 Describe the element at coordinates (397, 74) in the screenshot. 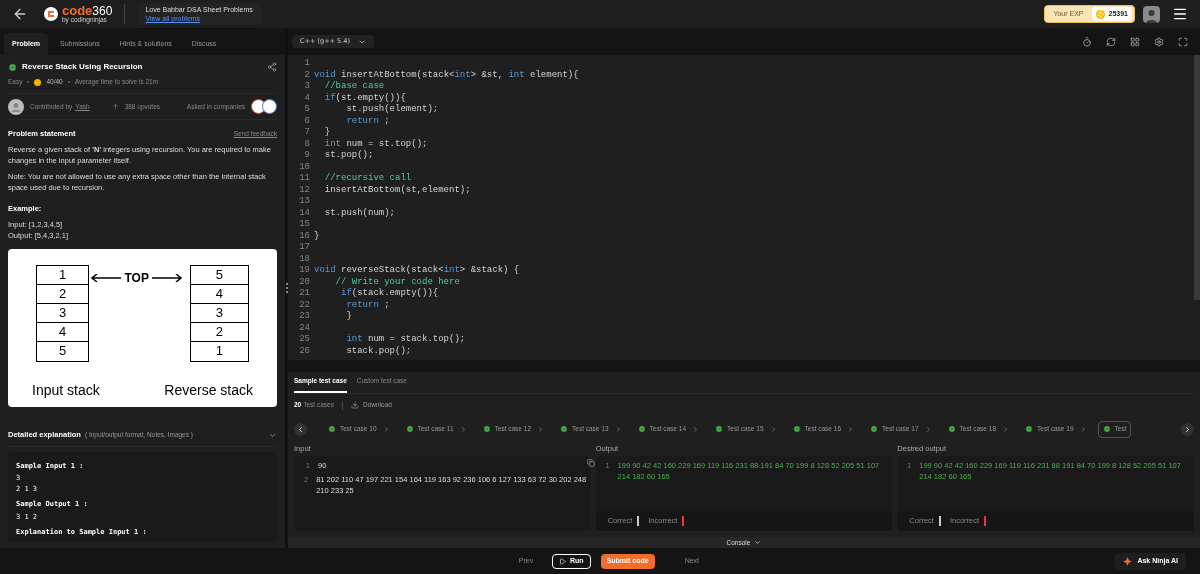

I see `code-token: insertAtBottom(stack<` at that location.